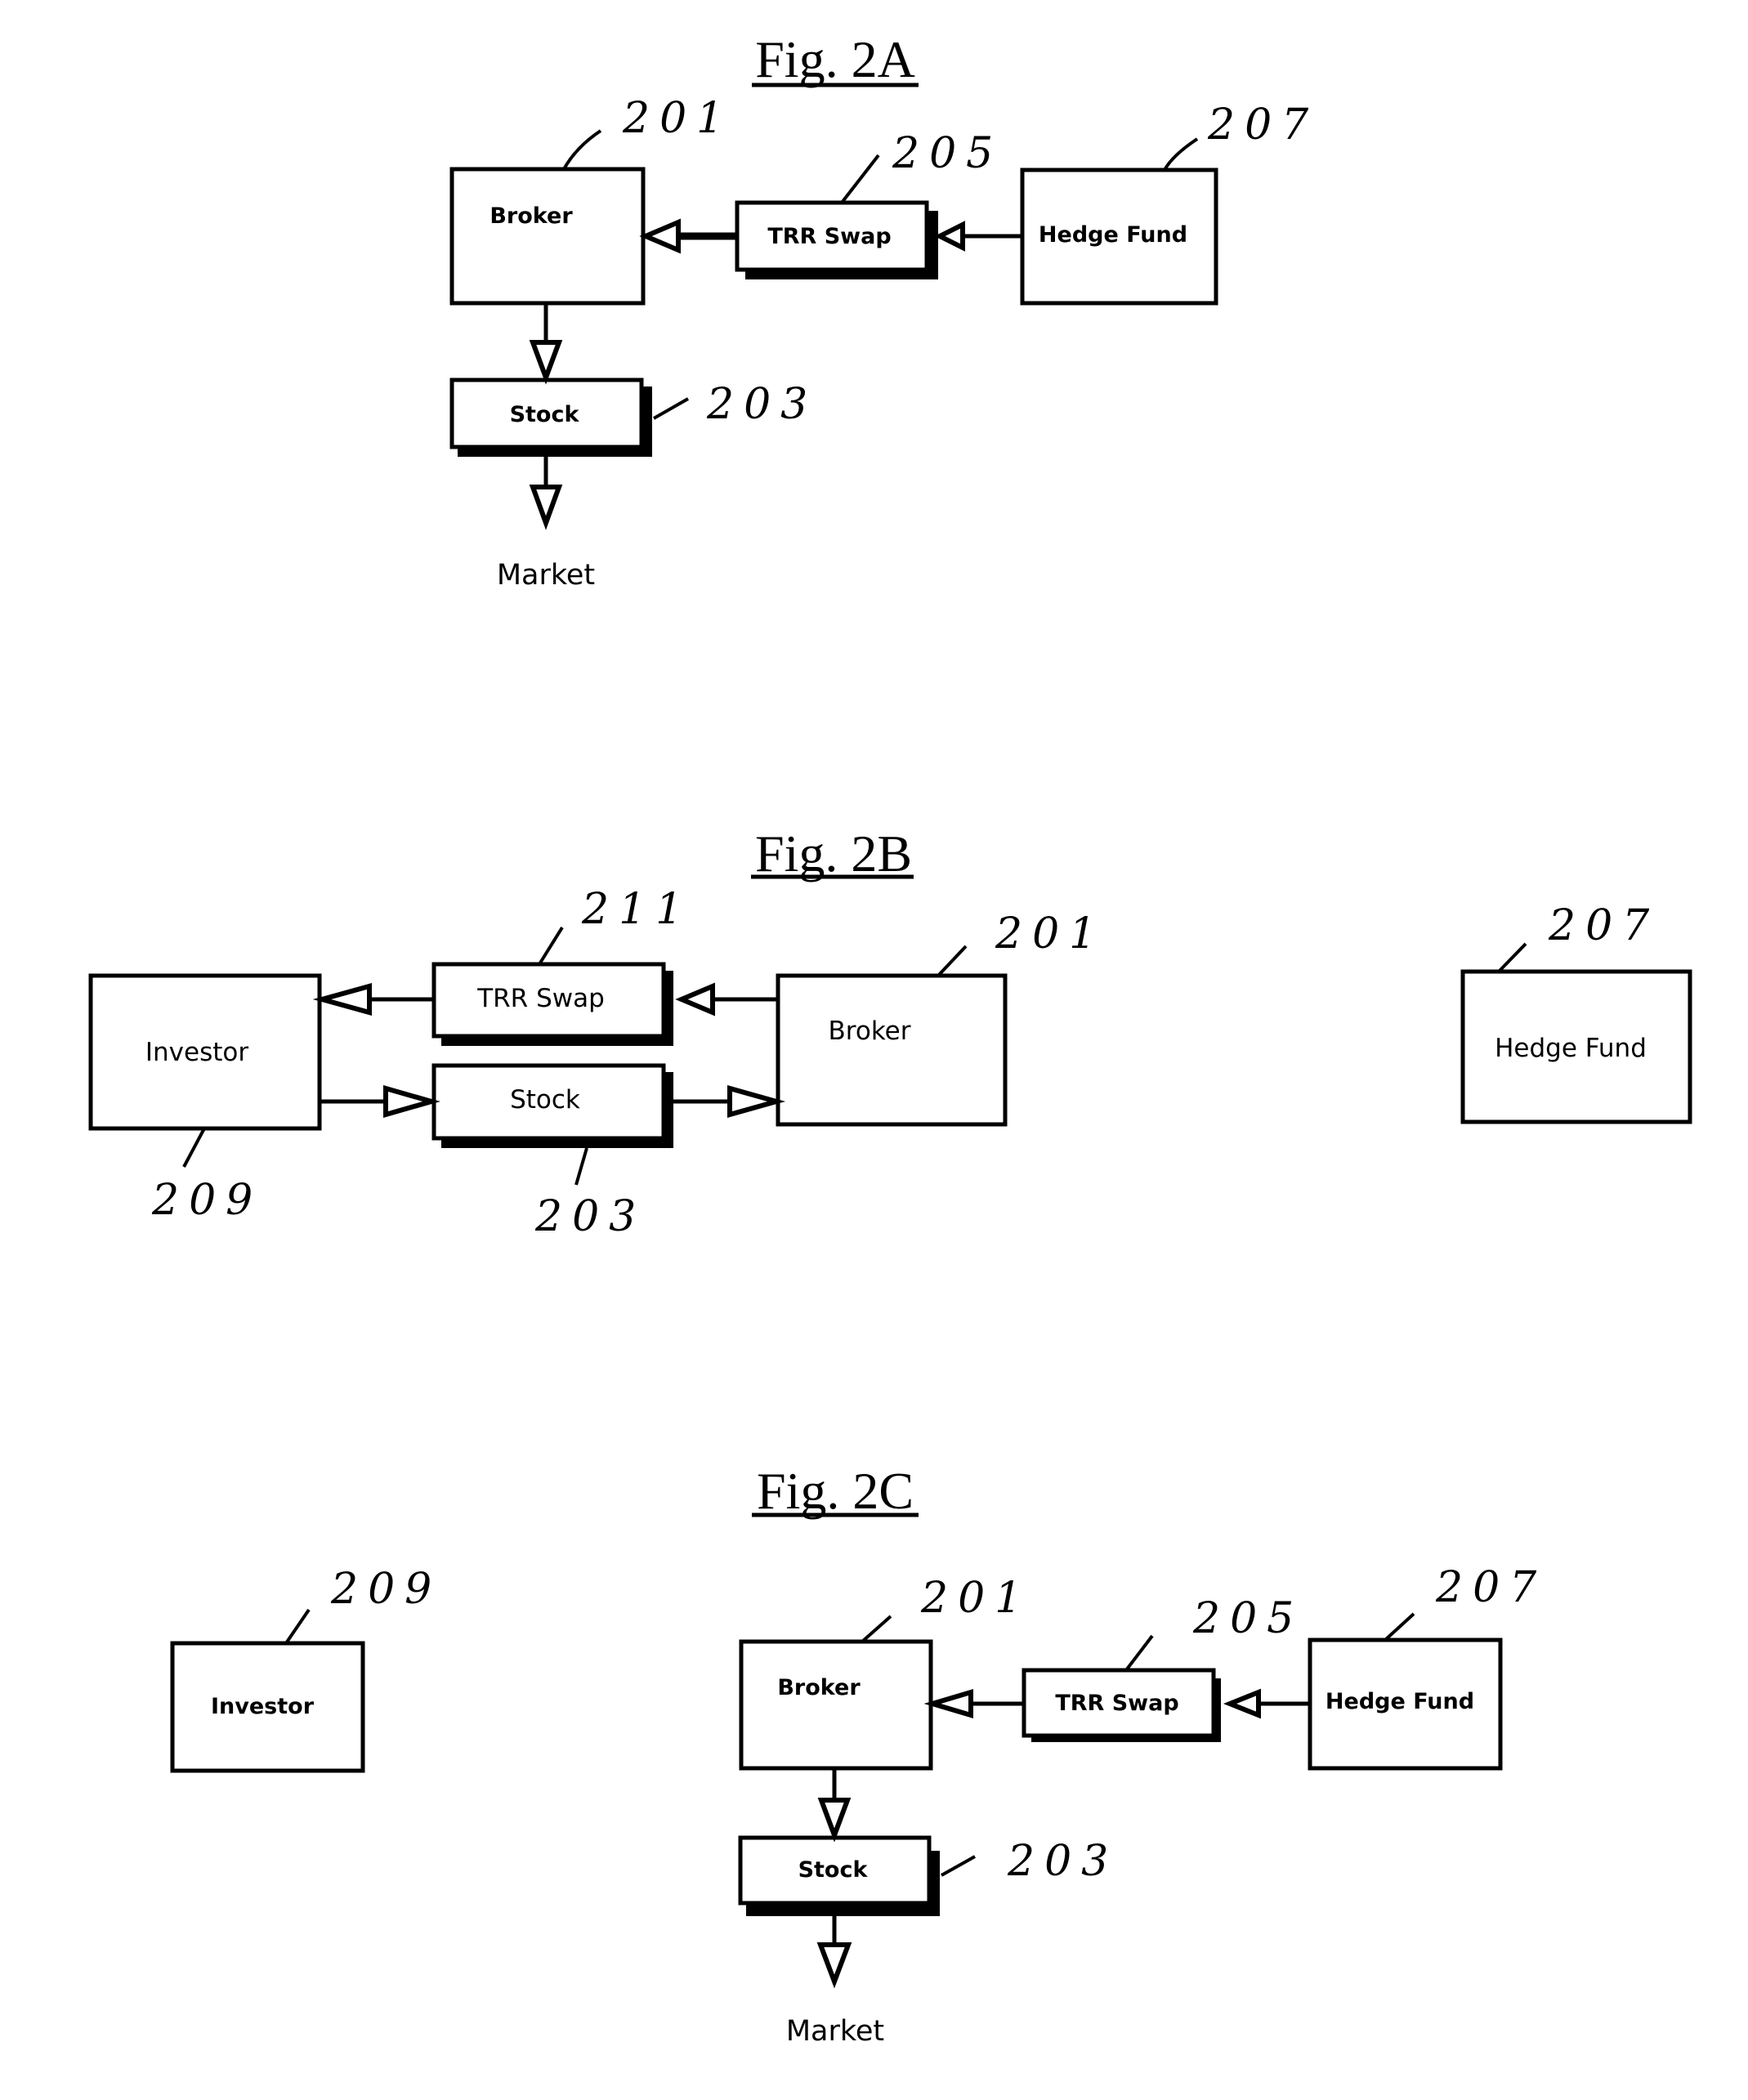 The image size is (1748, 2100). Describe the element at coordinates (952, 961) in the screenshot. I see `fig2b-broker-leader-line` at that location.